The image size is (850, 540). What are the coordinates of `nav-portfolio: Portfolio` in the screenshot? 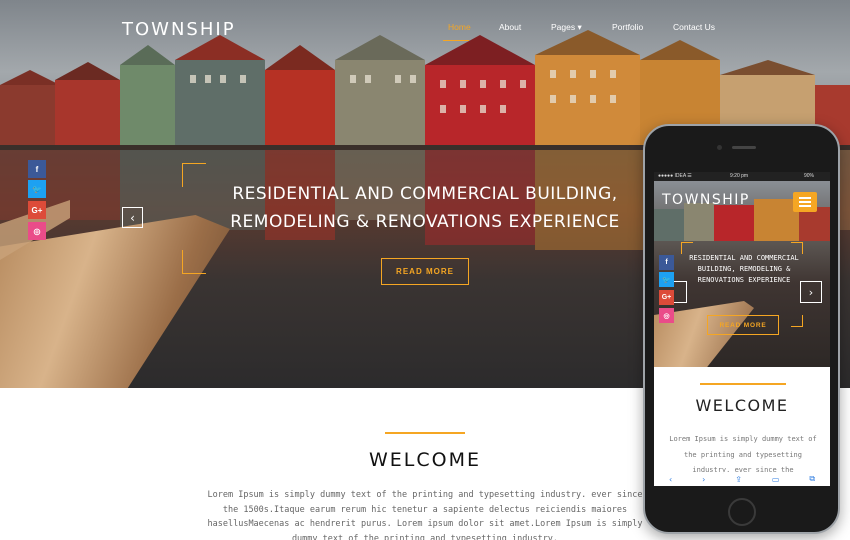 It's located at (627, 27).